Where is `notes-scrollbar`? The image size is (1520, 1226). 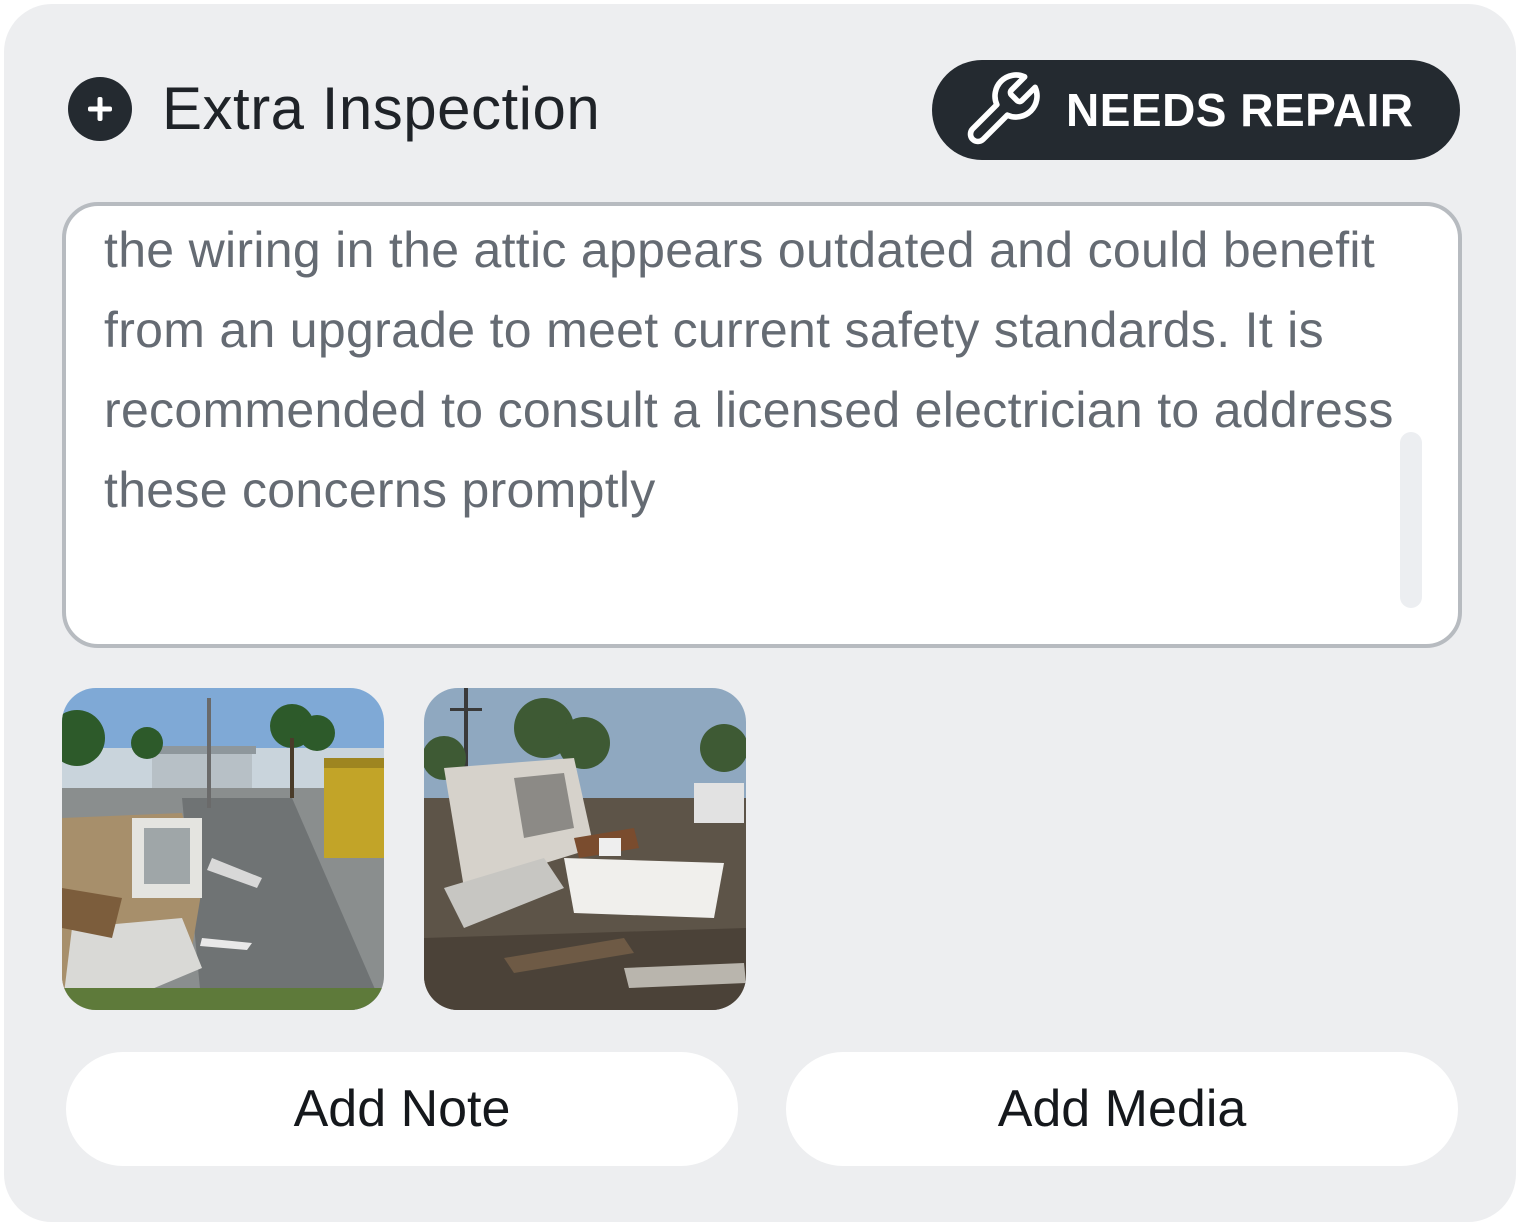 notes-scrollbar is located at coordinates (1411, 520).